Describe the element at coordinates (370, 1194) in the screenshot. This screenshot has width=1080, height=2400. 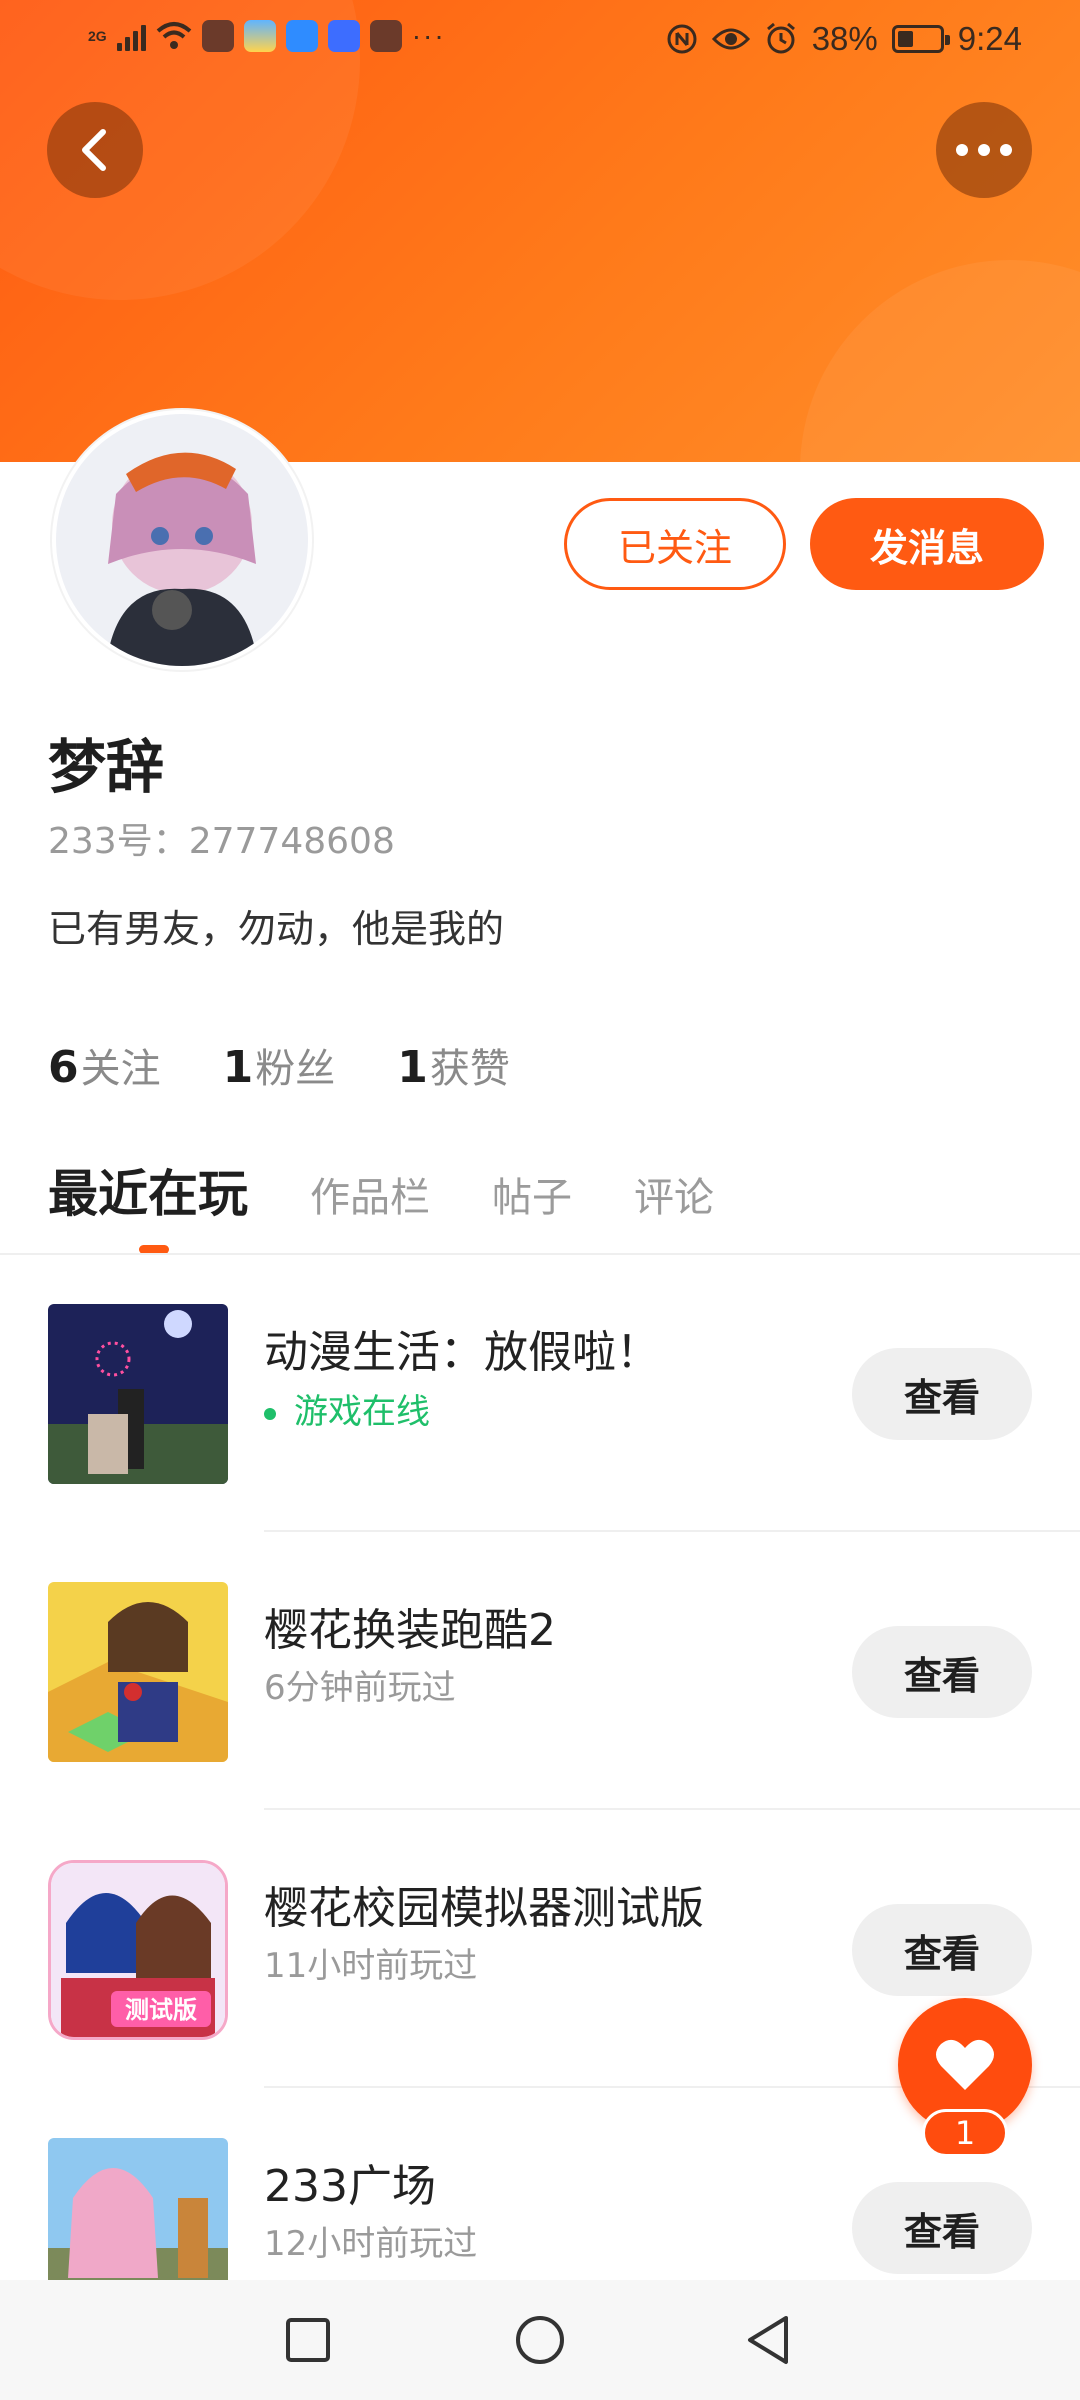
I see `tab-works: 作品栏` at that location.